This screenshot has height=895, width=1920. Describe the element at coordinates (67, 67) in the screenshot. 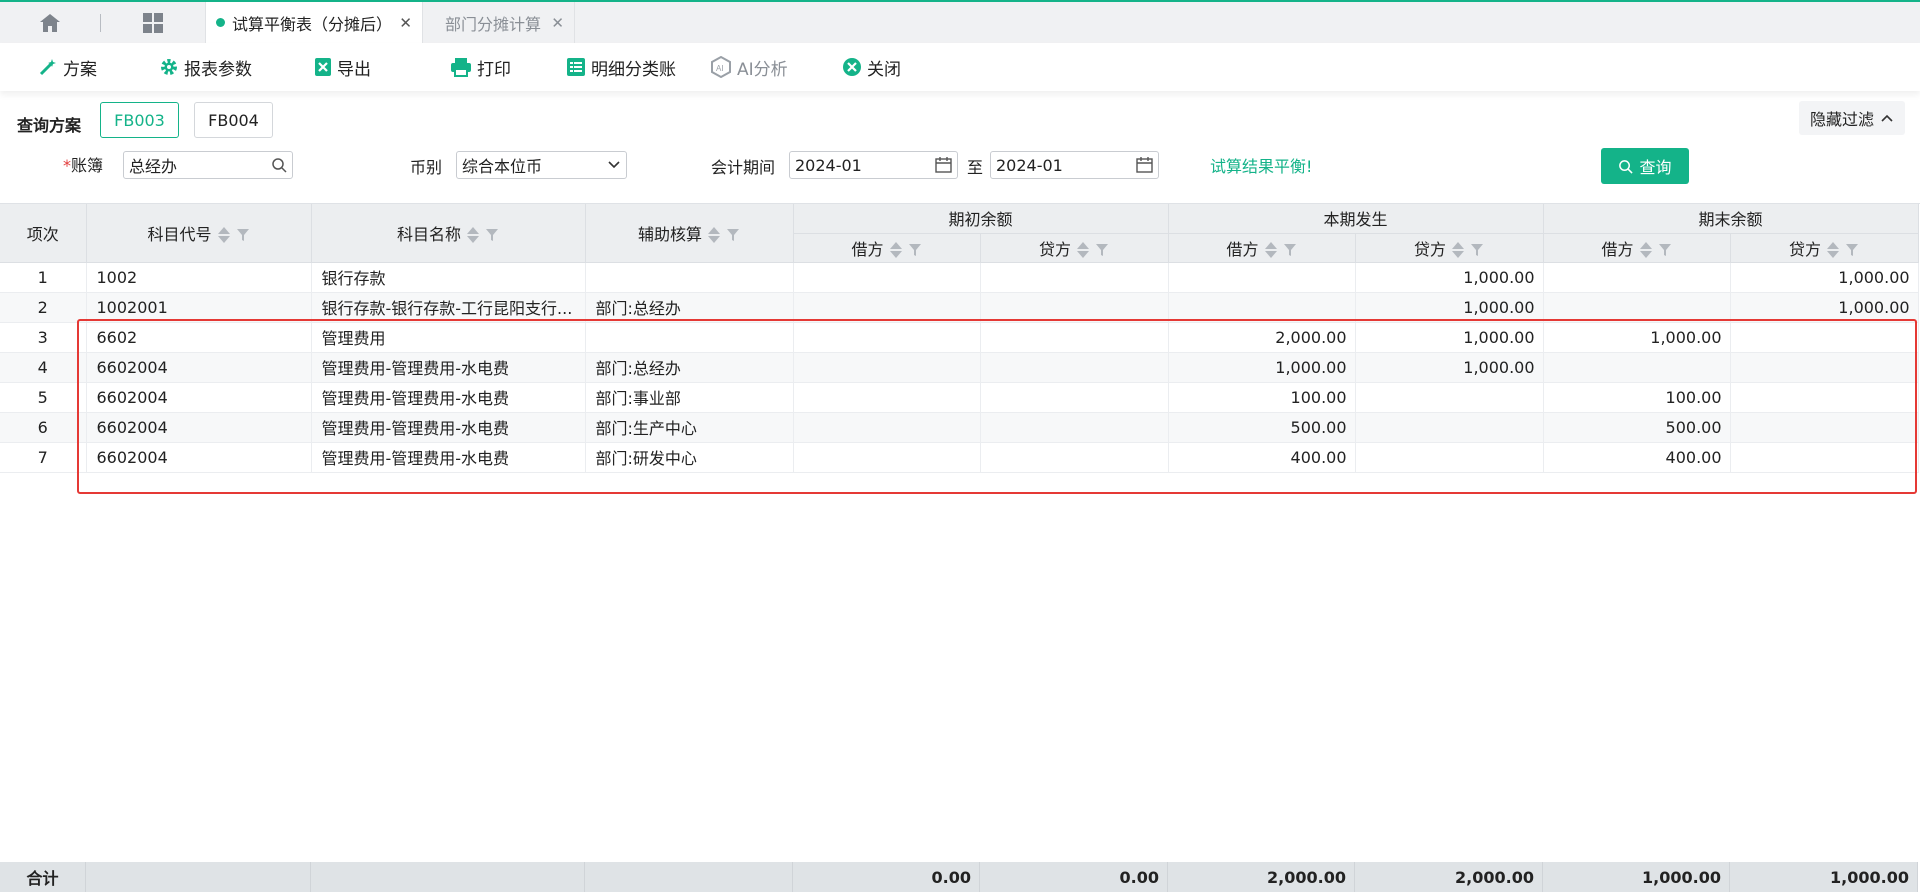

I see `scheme-button: 方案` at that location.